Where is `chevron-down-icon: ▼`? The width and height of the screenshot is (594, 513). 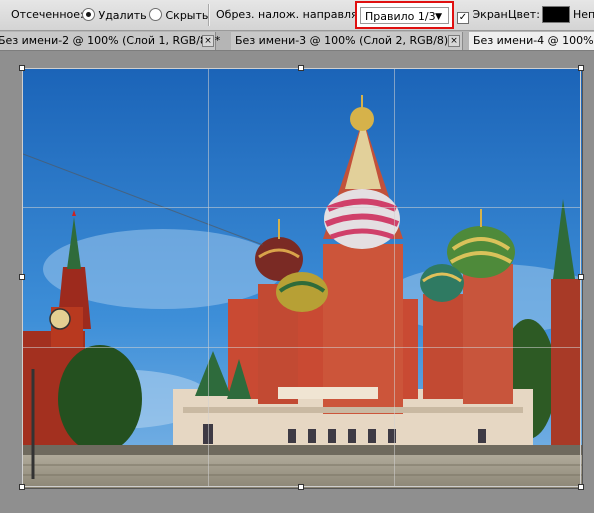 chevron-down-icon: ▼ is located at coordinates (438, 17).